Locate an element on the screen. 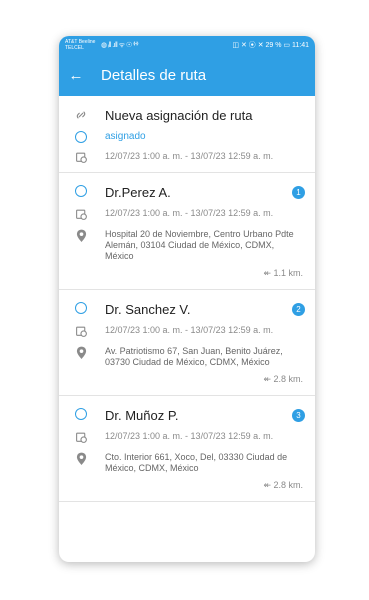 The width and height of the screenshot is (369, 600). stop-distance-value: 1.1 km. is located at coordinates (288, 273).